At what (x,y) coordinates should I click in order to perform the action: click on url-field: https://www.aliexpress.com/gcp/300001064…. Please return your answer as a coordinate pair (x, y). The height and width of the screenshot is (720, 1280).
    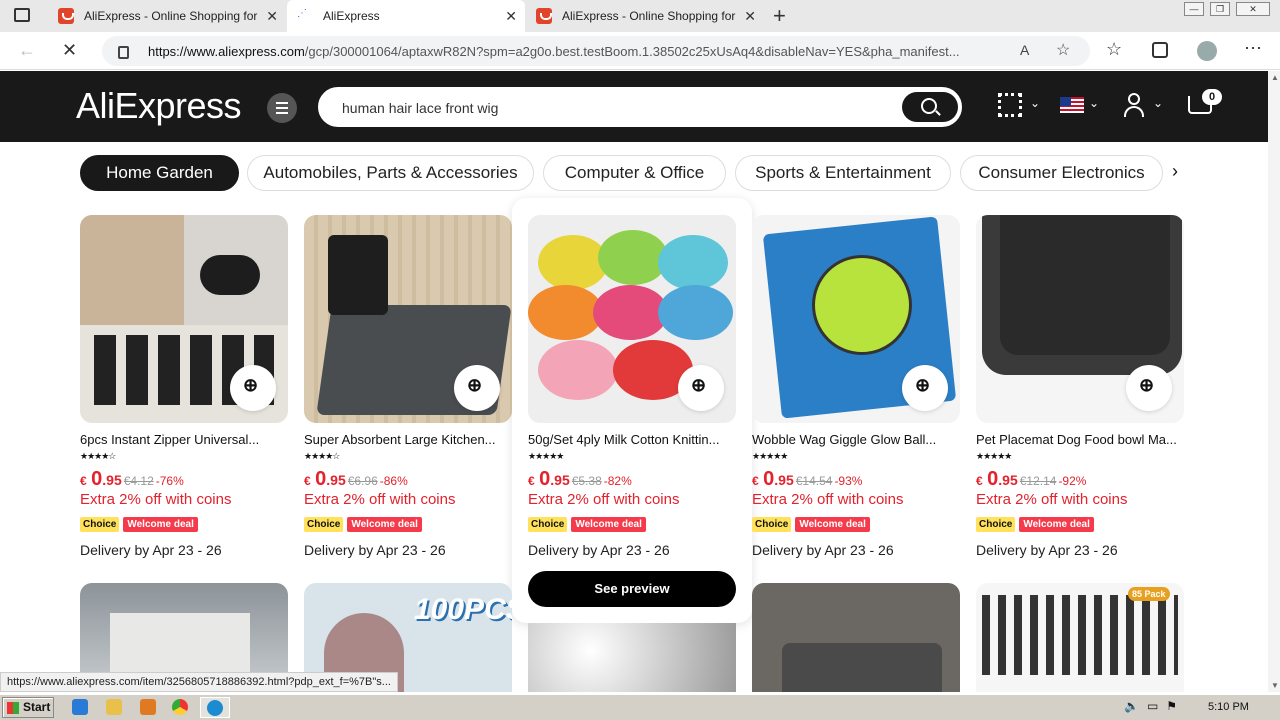
    Looking at the image, I should click on (596, 51).